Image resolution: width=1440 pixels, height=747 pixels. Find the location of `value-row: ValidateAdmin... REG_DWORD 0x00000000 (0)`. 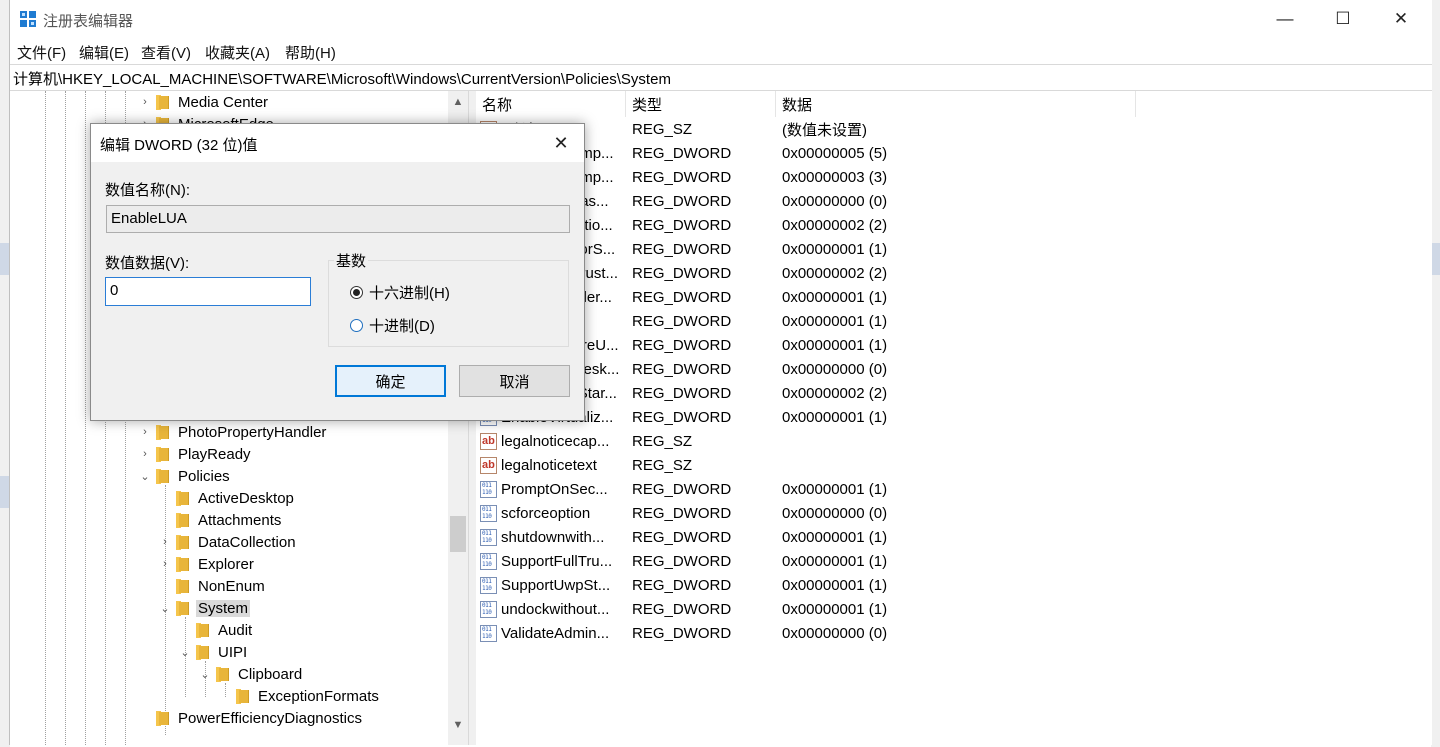

value-row: ValidateAdmin... REG_DWORD 0x00000000 (0) is located at coordinates (781, 633).